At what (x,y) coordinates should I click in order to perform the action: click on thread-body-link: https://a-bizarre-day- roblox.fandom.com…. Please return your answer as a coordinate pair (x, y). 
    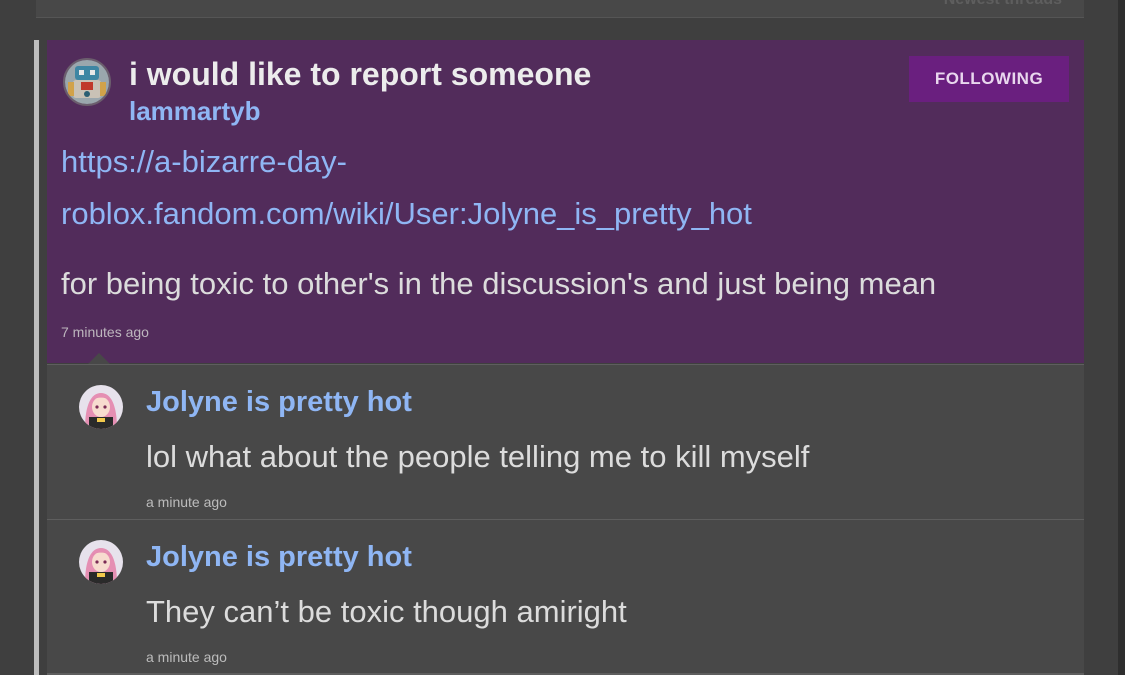
    Looking at the image, I should click on (511, 188).